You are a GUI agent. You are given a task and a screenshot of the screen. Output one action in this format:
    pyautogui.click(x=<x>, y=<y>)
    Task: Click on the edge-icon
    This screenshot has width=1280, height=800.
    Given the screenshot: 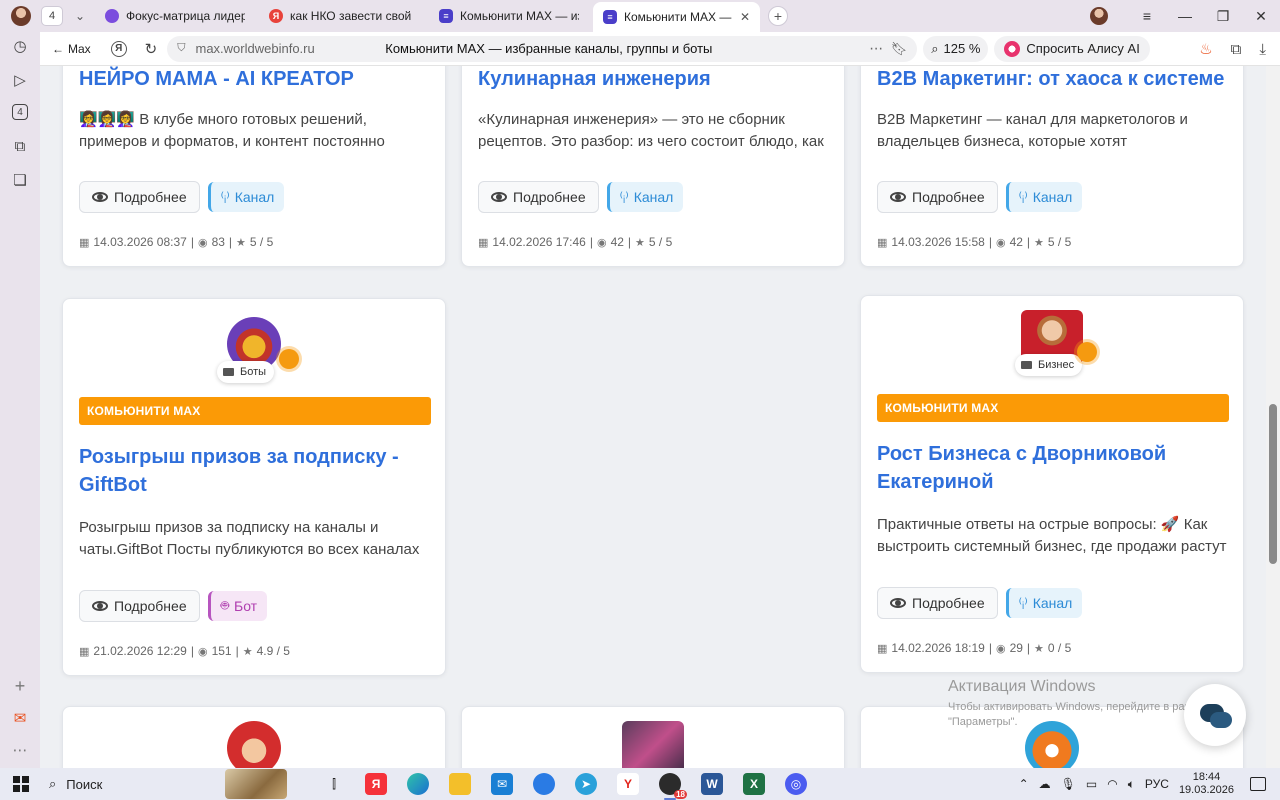 What is the action you would take?
    pyautogui.click(x=418, y=784)
    